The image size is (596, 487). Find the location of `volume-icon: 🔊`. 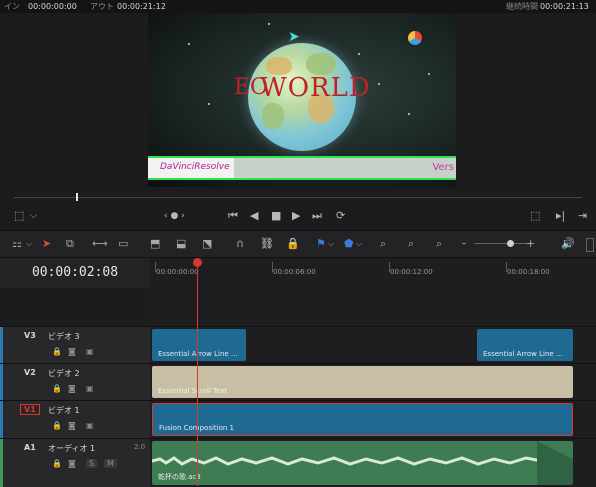

volume-icon: 🔊 is located at coordinates (568, 244).